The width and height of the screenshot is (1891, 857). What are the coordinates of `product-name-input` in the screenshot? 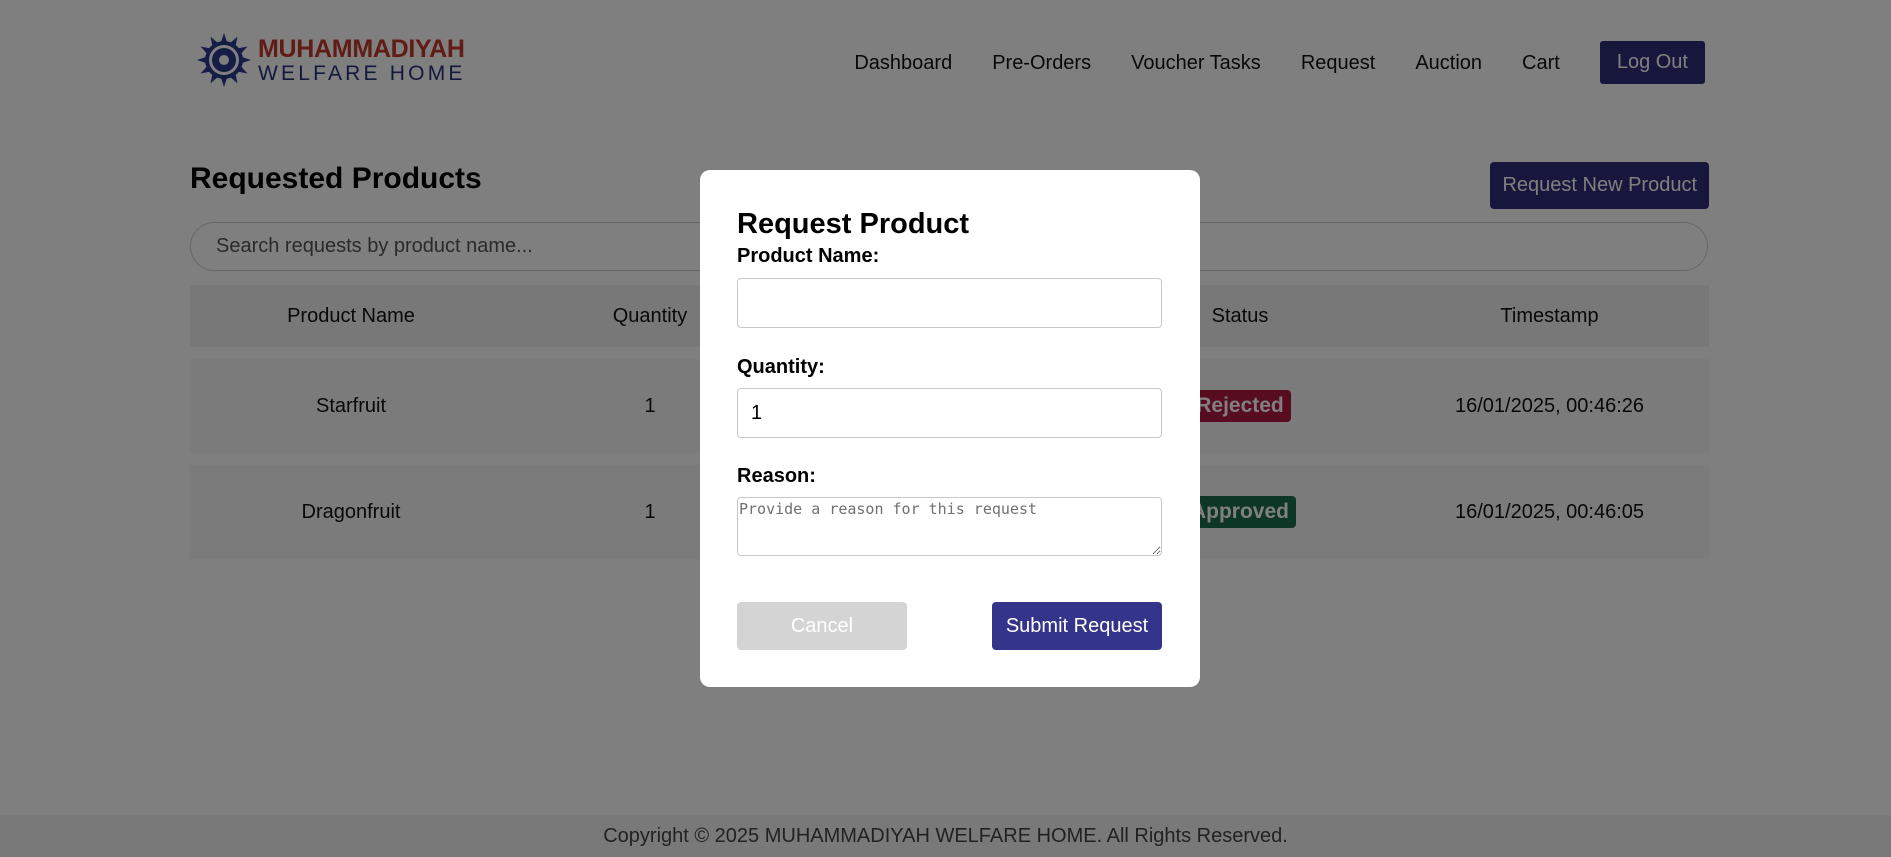 It's located at (949, 303).